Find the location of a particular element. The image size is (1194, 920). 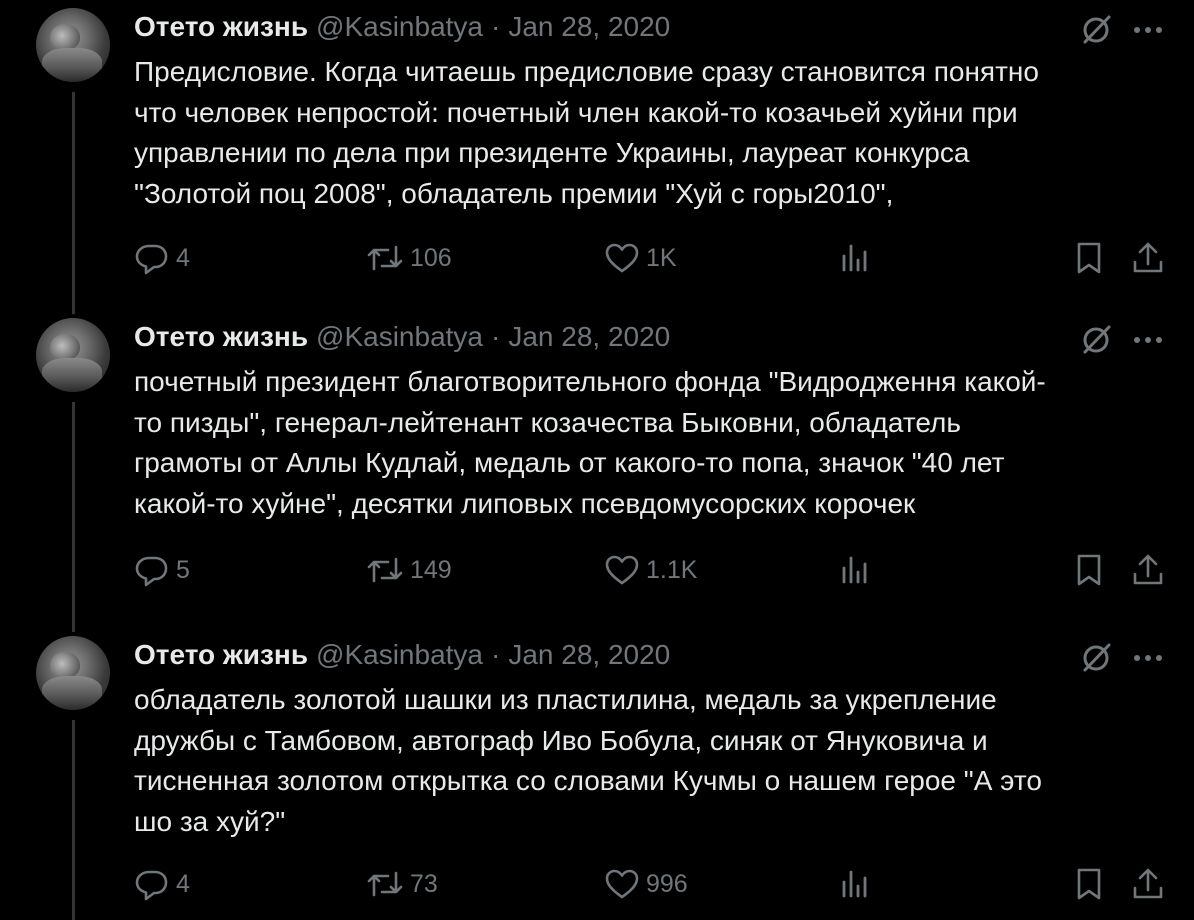

reply-button: 5 is located at coordinates (162, 570).